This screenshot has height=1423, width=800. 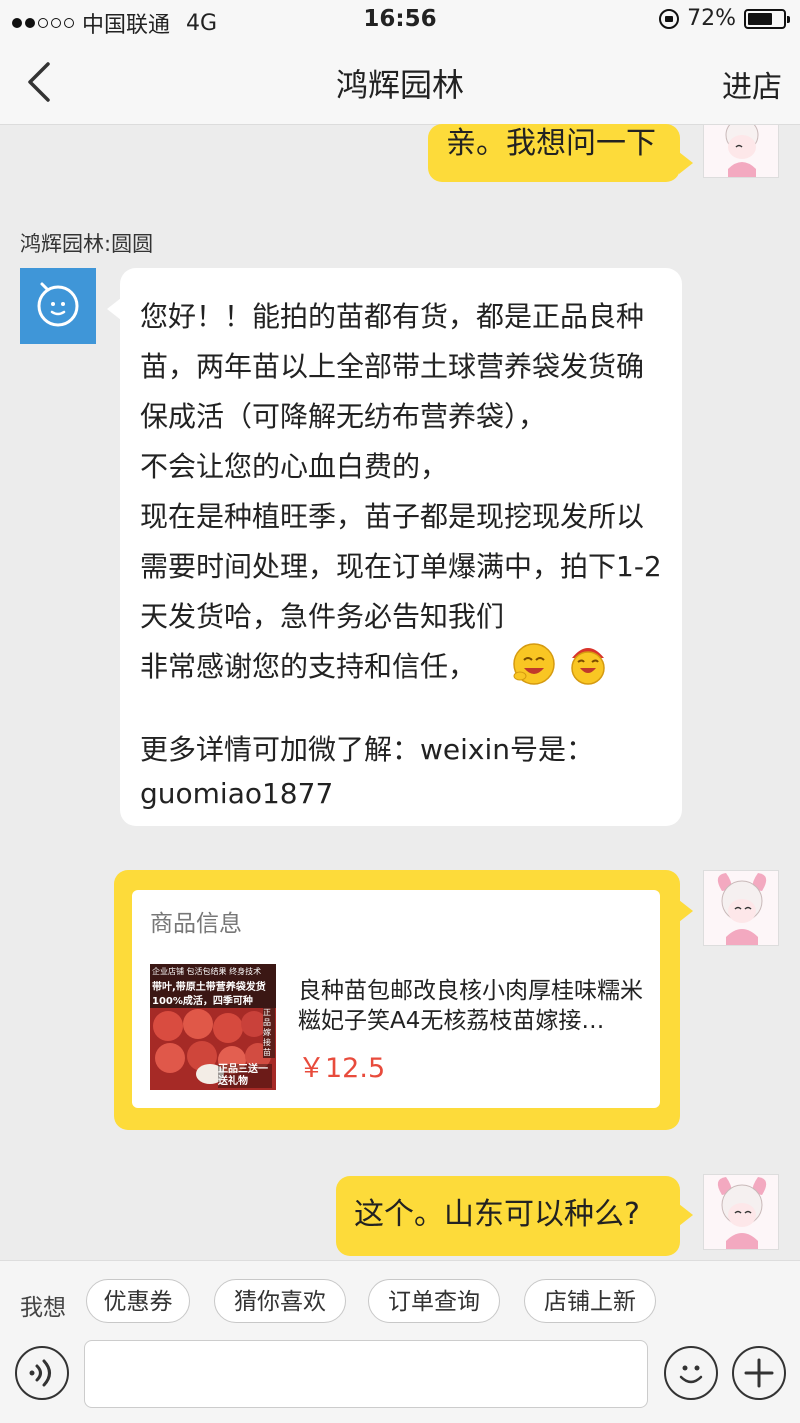 What do you see at coordinates (209, 987) in the screenshot?
I see `product-image-line1: 带叶,带原土带营养袋发货` at bounding box center [209, 987].